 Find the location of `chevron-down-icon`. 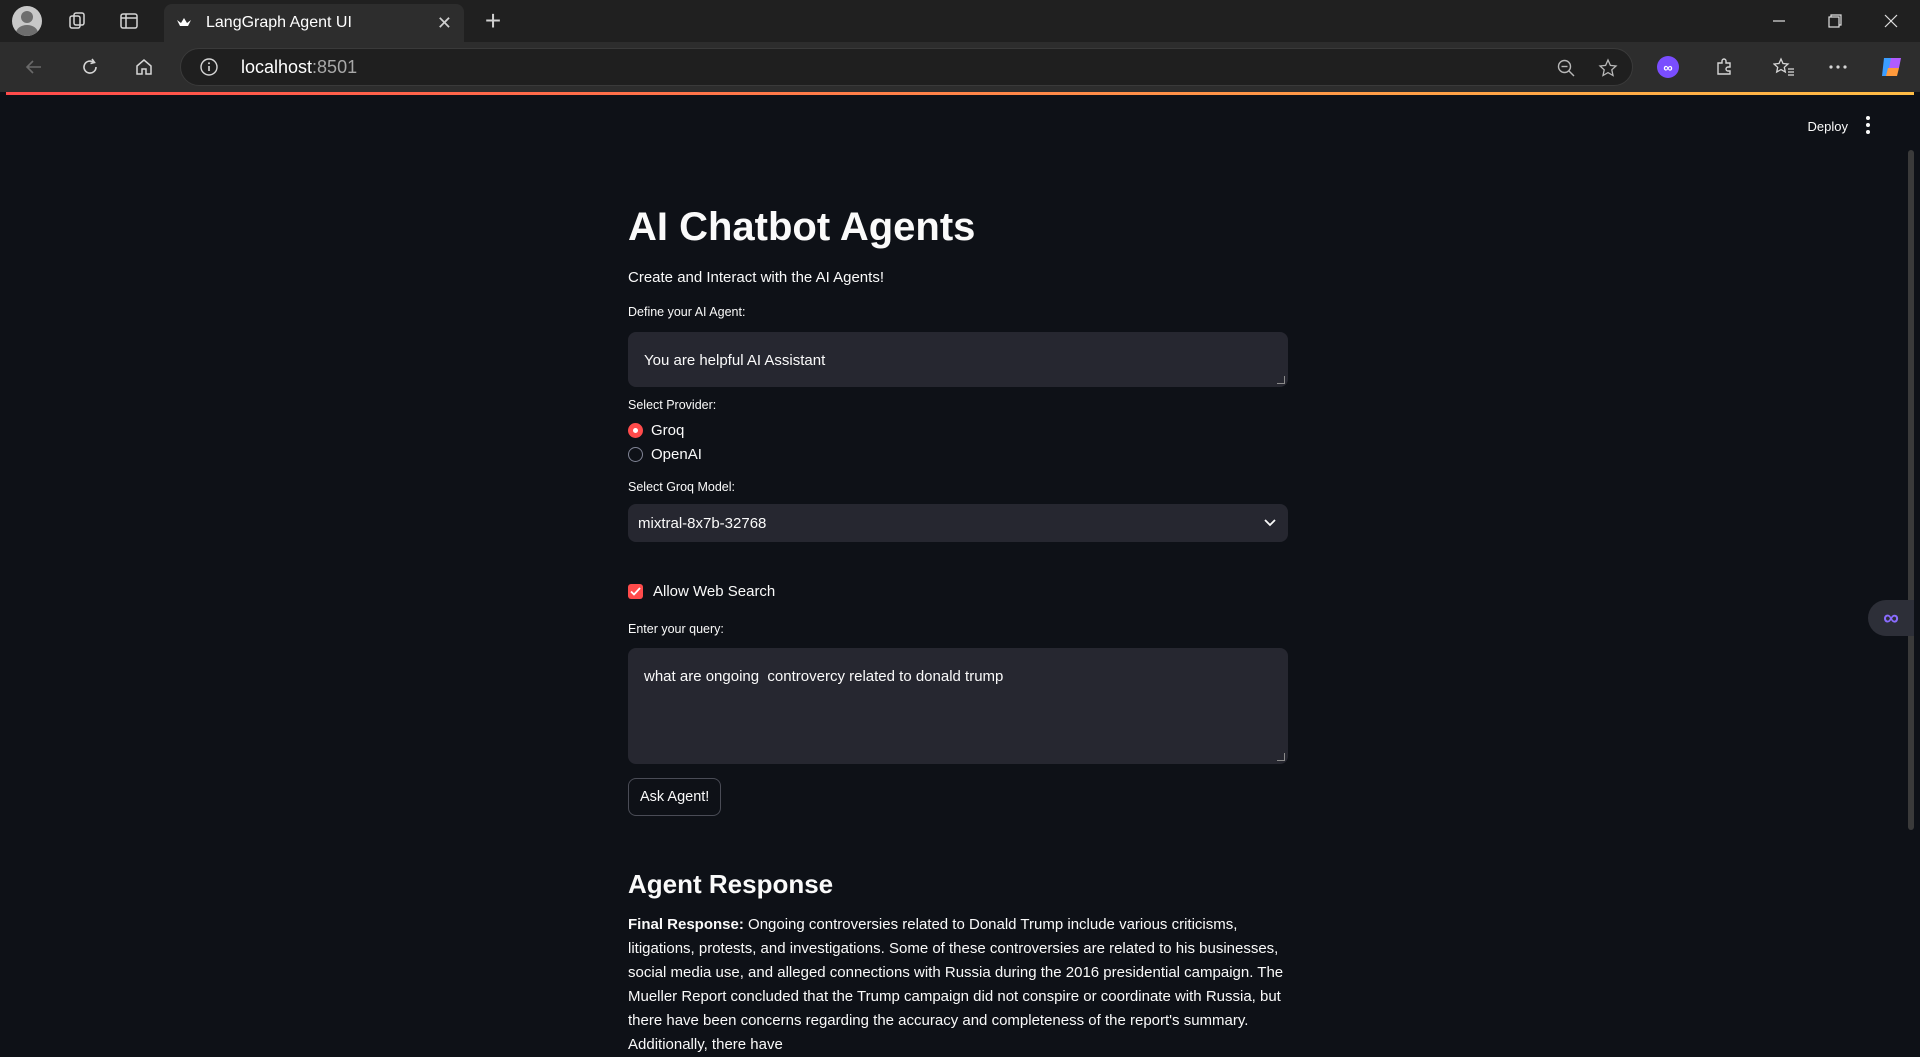

chevron-down-icon is located at coordinates (1270, 523).